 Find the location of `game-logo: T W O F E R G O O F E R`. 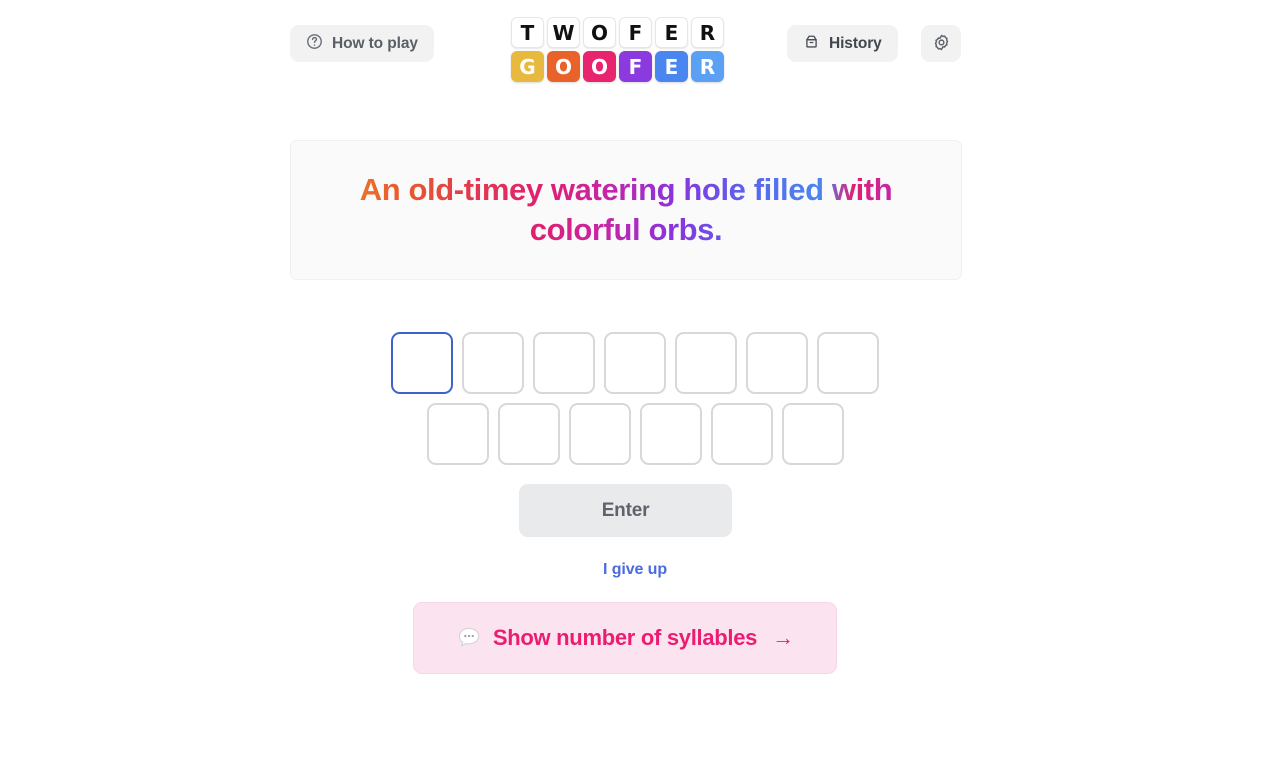

game-logo: T W O F E R G O O F E R is located at coordinates (617, 49).